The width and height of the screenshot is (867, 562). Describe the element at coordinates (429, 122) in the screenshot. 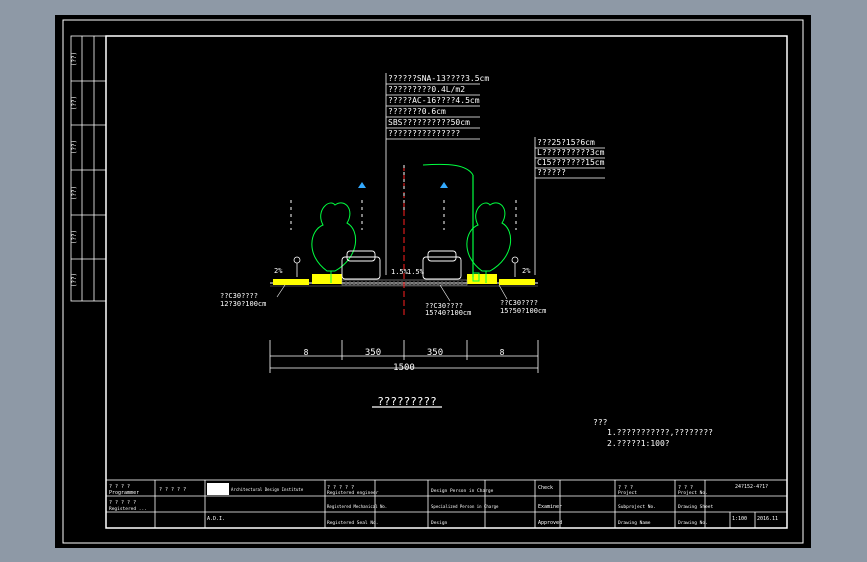

I see `pavement-layer-text: SBS??????????50cm` at that location.